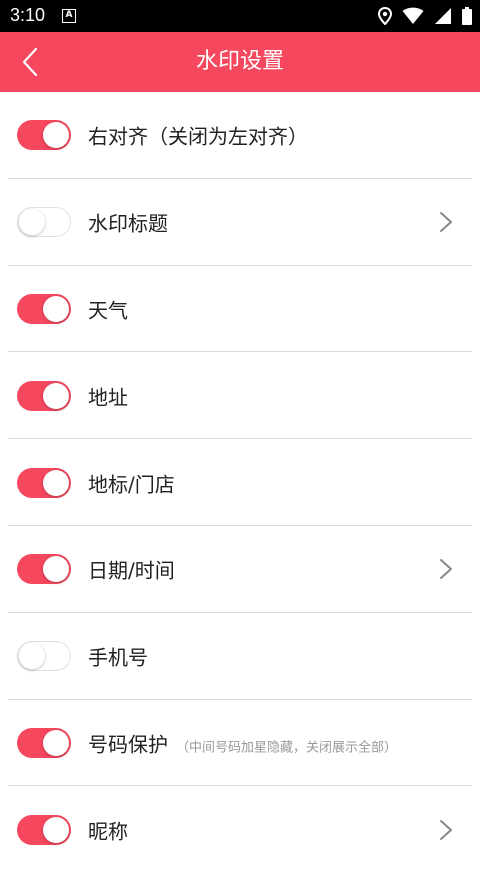 The width and height of the screenshot is (480, 873). Describe the element at coordinates (240, 829) in the screenshot. I see `setting-row-nickname: 昵称` at that location.